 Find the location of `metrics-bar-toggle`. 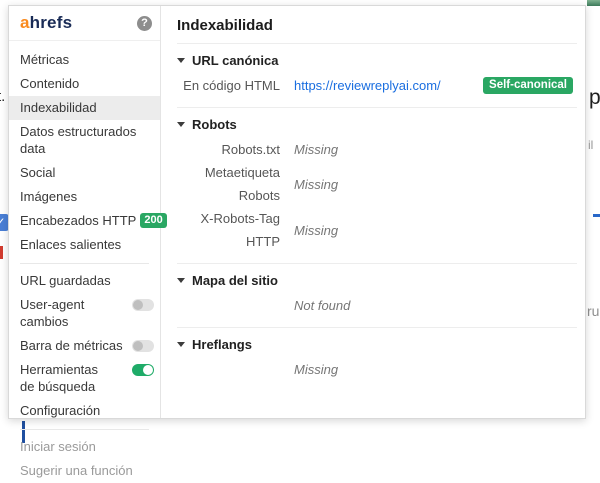

metrics-bar-toggle is located at coordinates (143, 346).